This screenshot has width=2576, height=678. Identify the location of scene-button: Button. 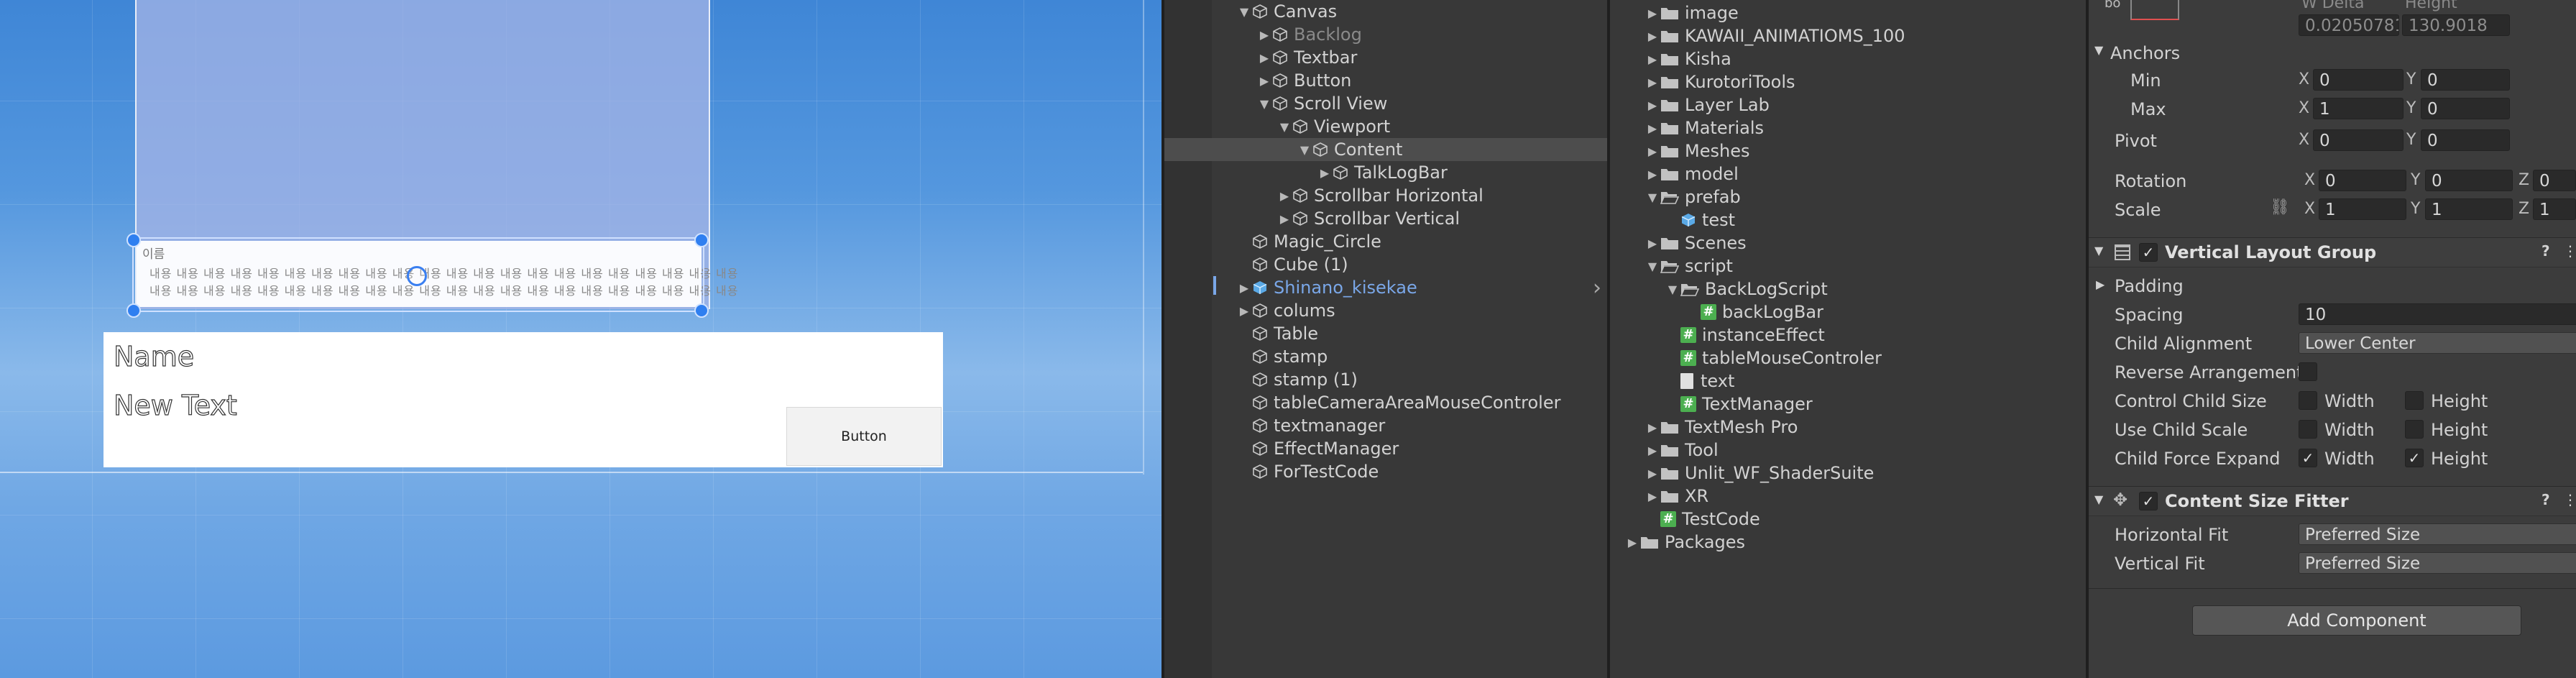
(864, 436).